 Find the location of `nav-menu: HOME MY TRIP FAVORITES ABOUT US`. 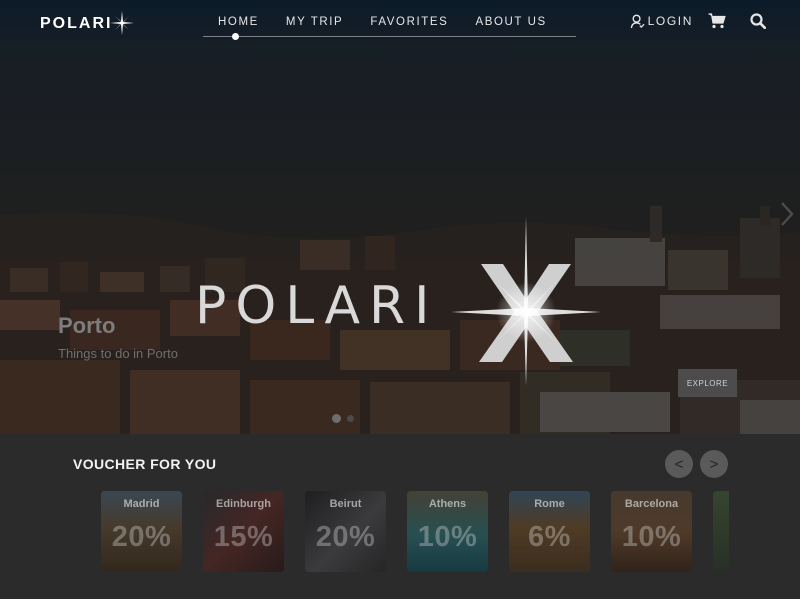

nav-menu: HOME MY TRIP FAVORITES ABOUT US is located at coordinates (389, 22).